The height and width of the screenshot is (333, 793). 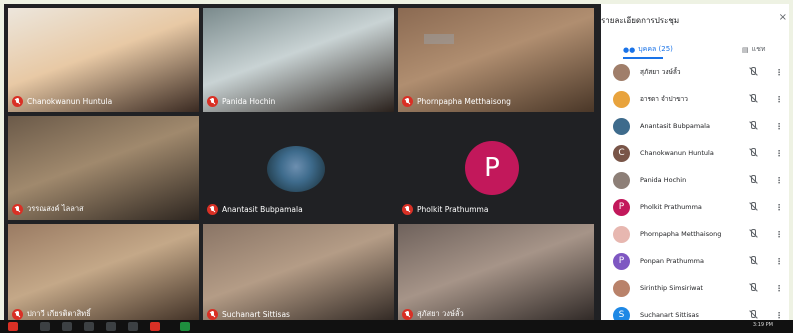 I want to click on browser-icon, so click(x=155, y=326).